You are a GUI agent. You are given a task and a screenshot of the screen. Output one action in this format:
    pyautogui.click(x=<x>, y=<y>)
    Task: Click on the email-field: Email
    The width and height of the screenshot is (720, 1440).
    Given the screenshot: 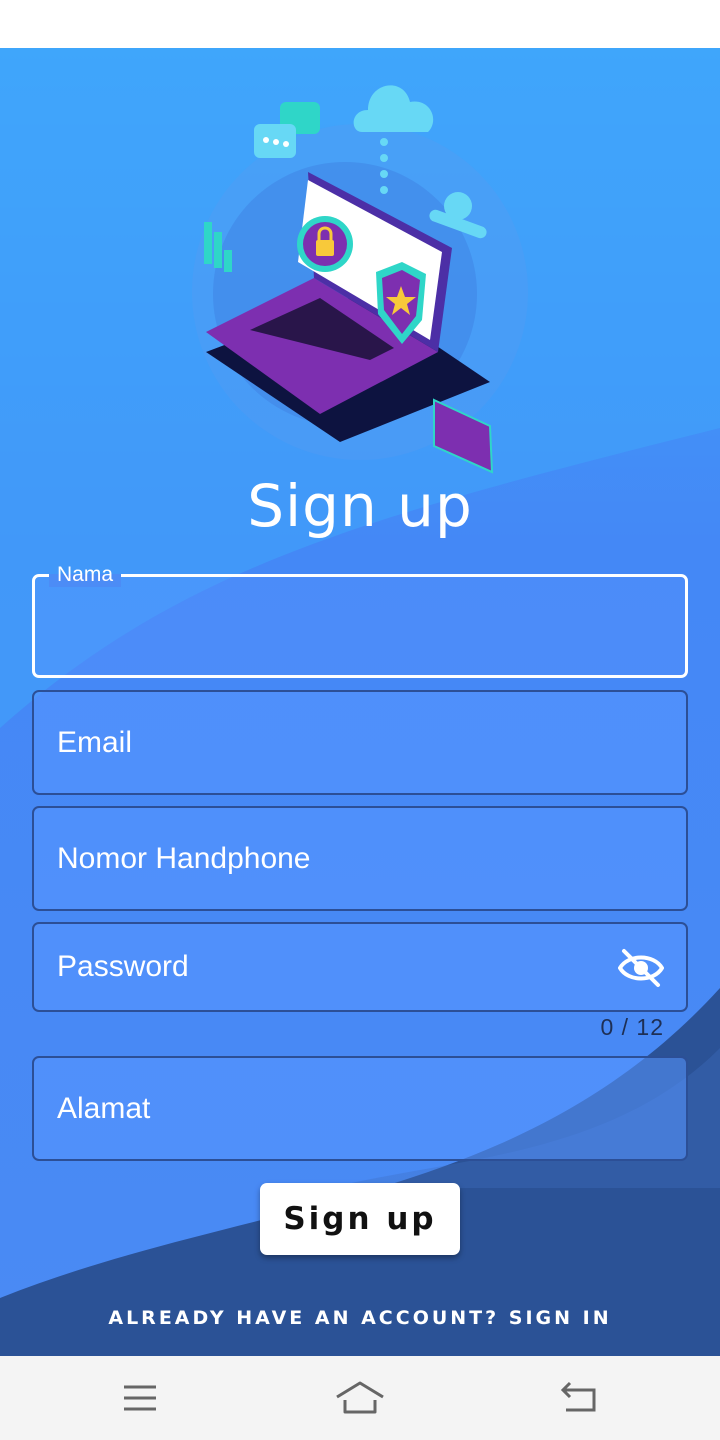 What is the action you would take?
    pyautogui.click(x=360, y=742)
    